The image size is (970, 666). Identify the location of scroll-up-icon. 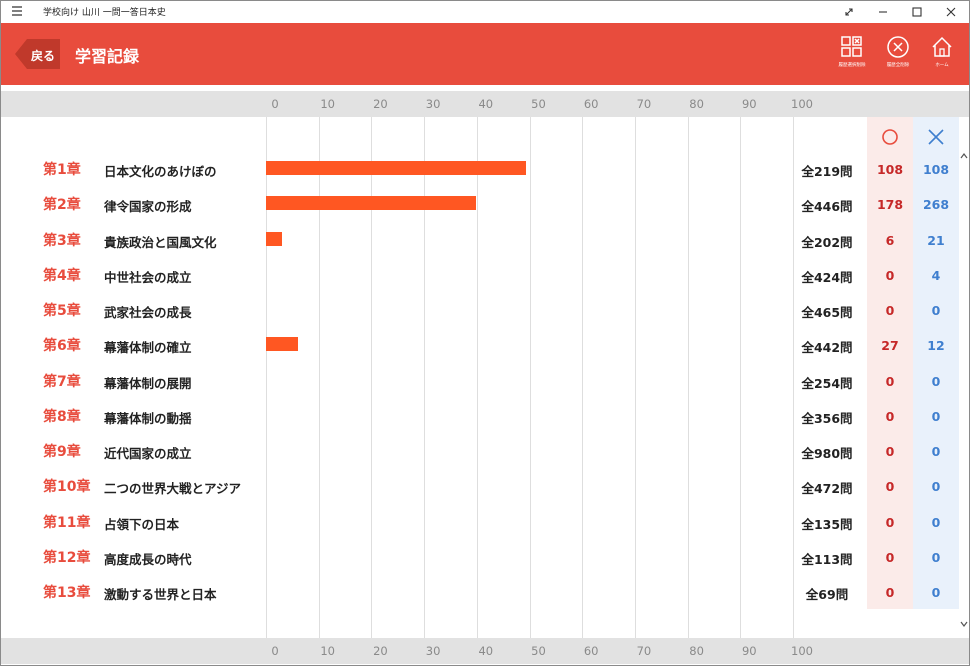
(964, 156).